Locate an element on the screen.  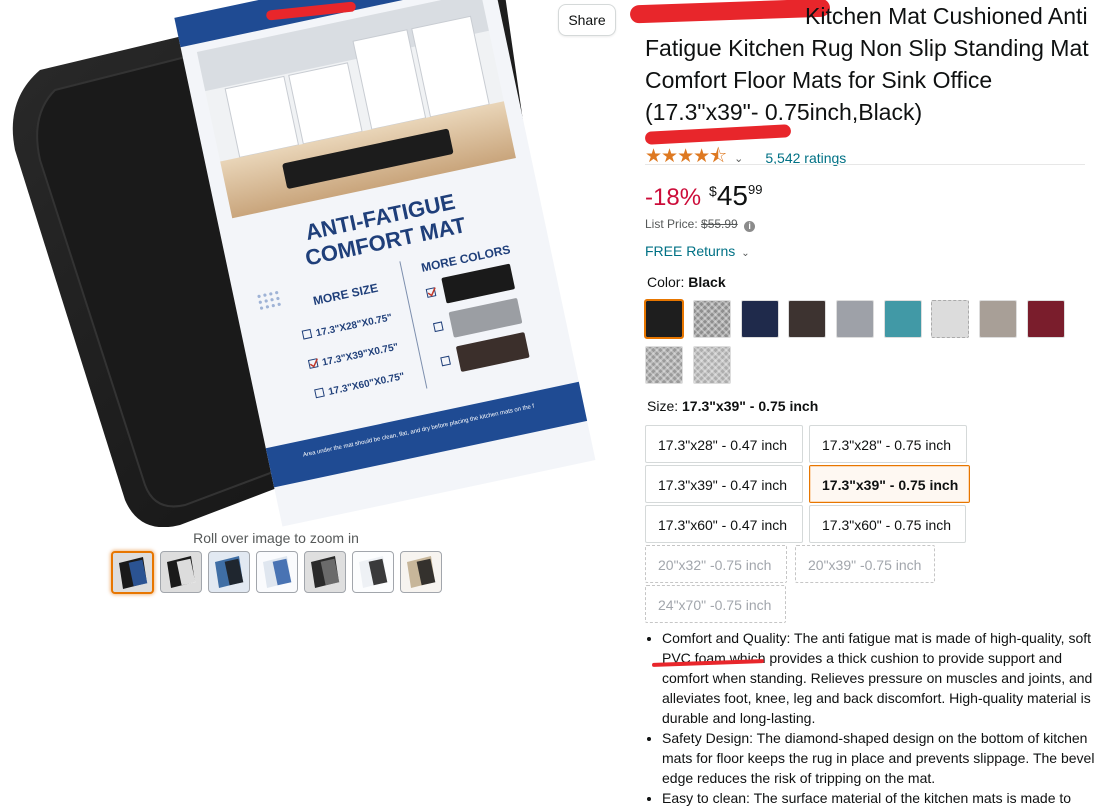
price-currency: $ is located at coordinates (713, 191).